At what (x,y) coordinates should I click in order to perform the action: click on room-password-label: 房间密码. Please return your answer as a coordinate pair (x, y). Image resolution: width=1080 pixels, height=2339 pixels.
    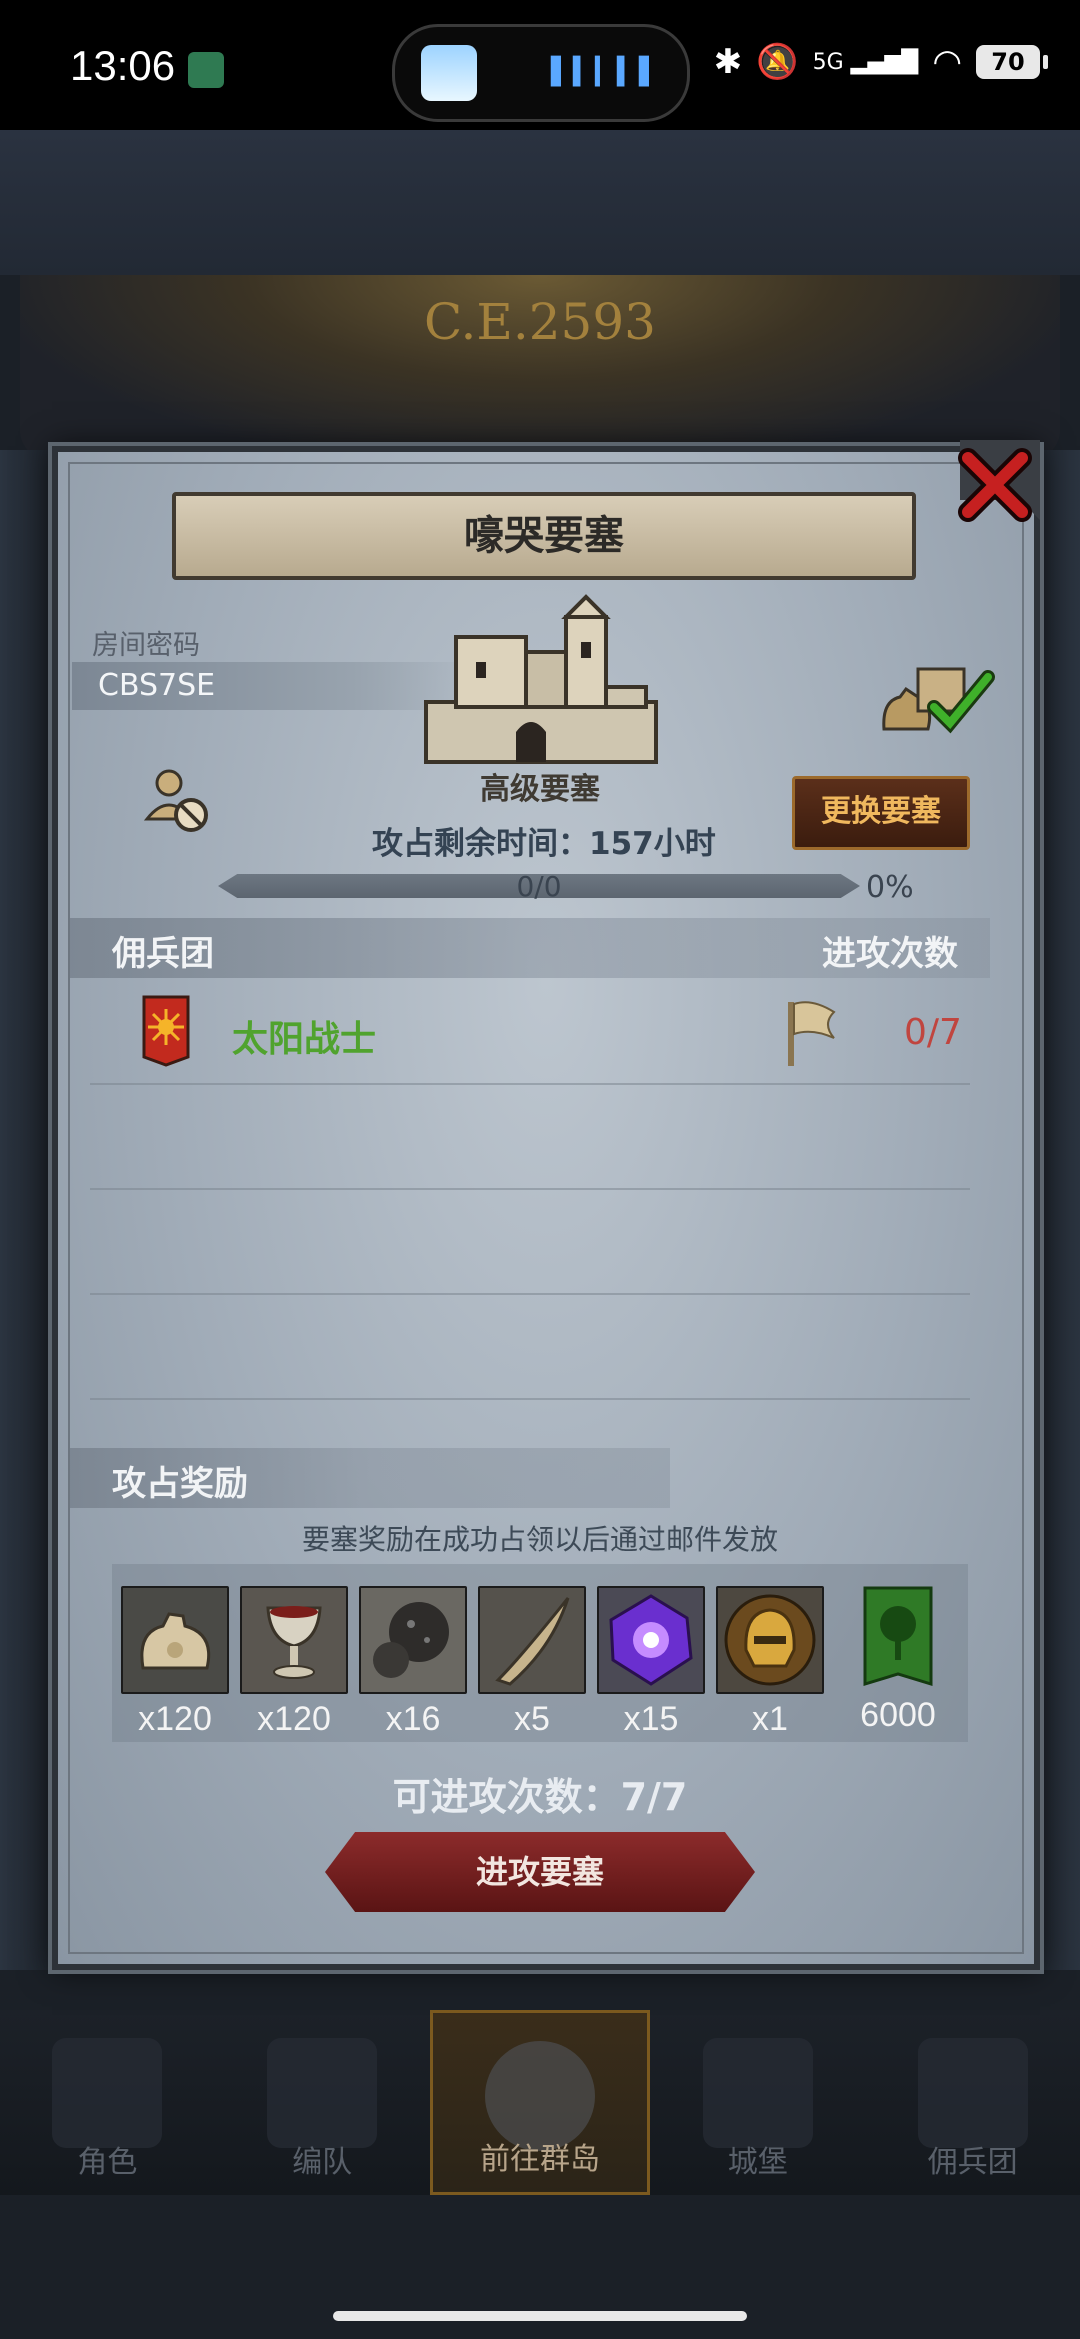
    Looking at the image, I should click on (146, 645).